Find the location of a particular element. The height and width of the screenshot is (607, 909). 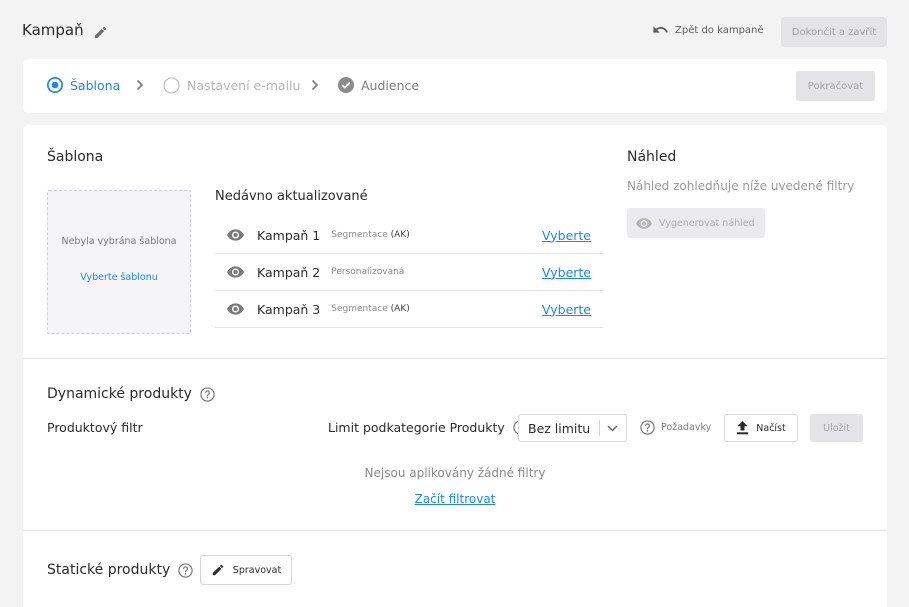

start-filtering-wrapper: Začít filtrovat is located at coordinates (455, 499).